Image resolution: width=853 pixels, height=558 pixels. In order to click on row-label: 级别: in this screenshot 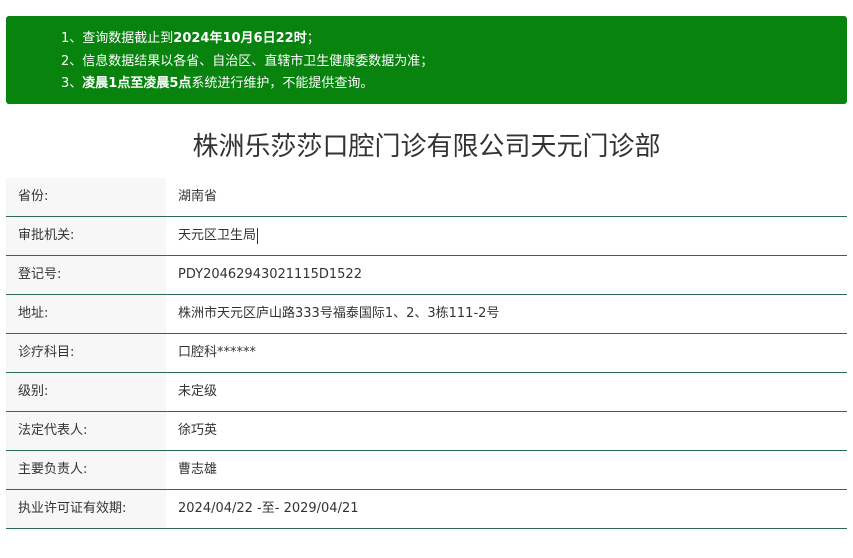, I will do `click(86, 392)`.